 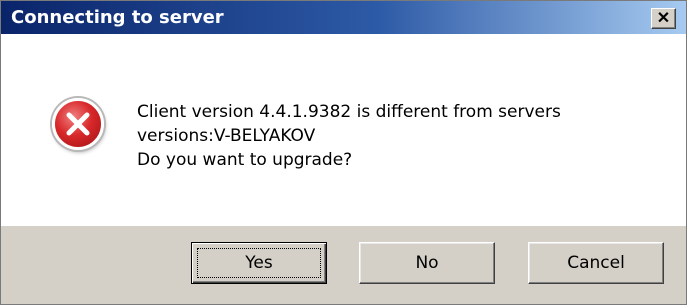 I want to click on message-line-3: Do you want to upgrade?, so click(x=245, y=160).